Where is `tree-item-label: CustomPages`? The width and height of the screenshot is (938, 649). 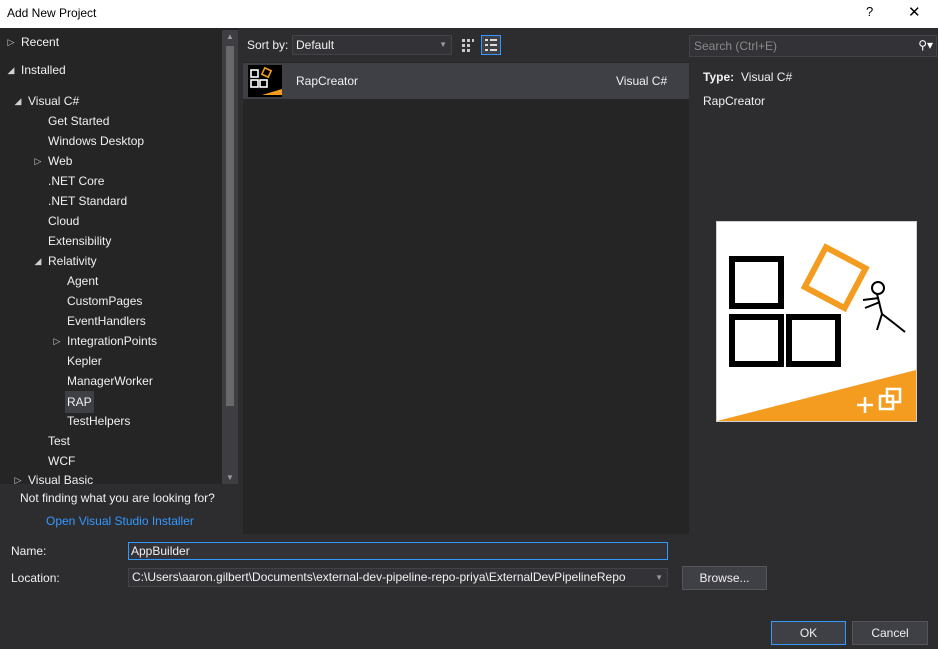 tree-item-label: CustomPages is located at coordinates (105, 301).